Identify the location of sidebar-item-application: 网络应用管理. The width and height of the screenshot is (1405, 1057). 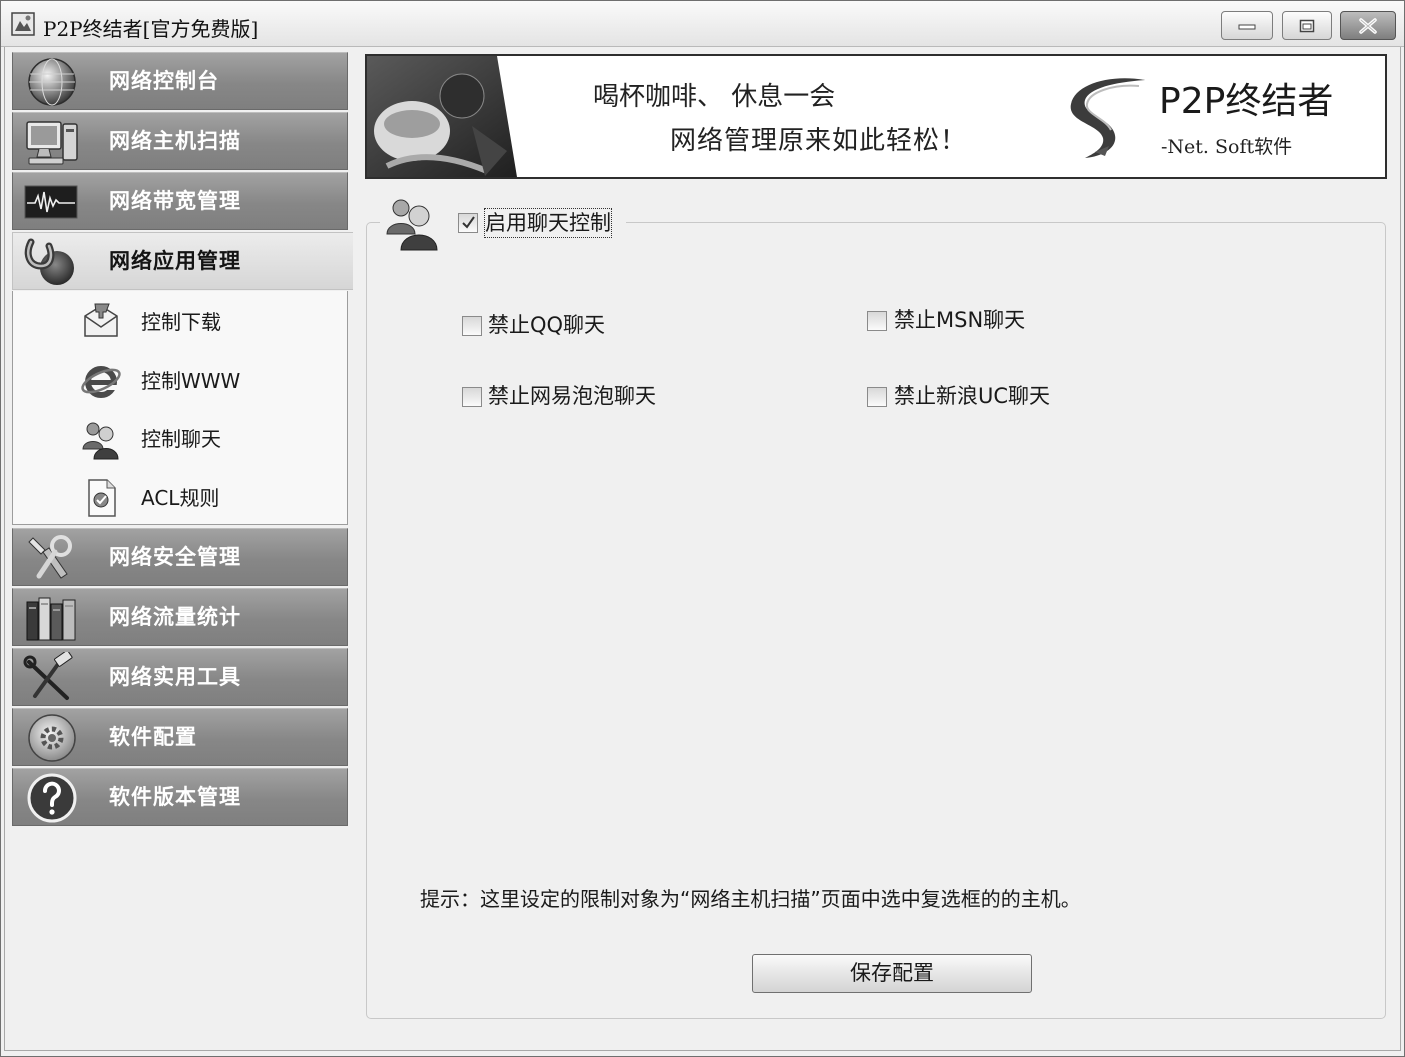
(182, 261).